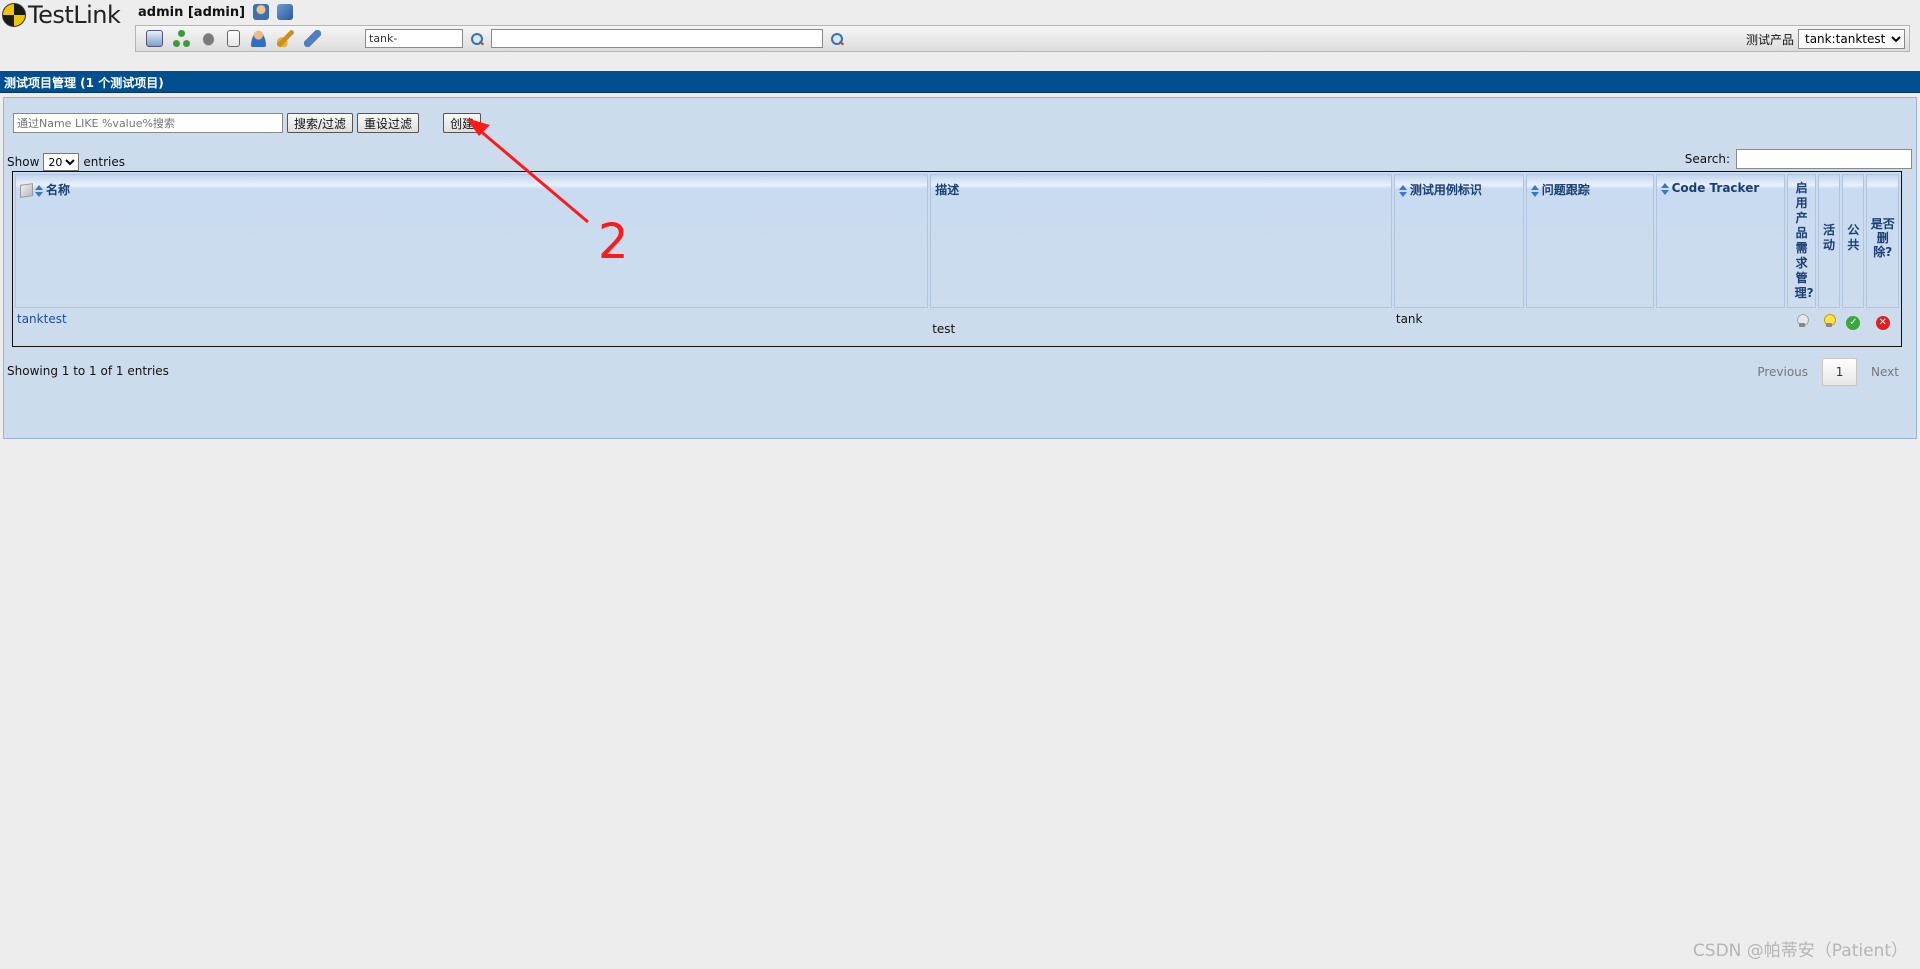  What do you see at coordinates (1830, 321) in the screenshot?
I see `lightbulb-on-icon` at bounding box center [1830, 321].